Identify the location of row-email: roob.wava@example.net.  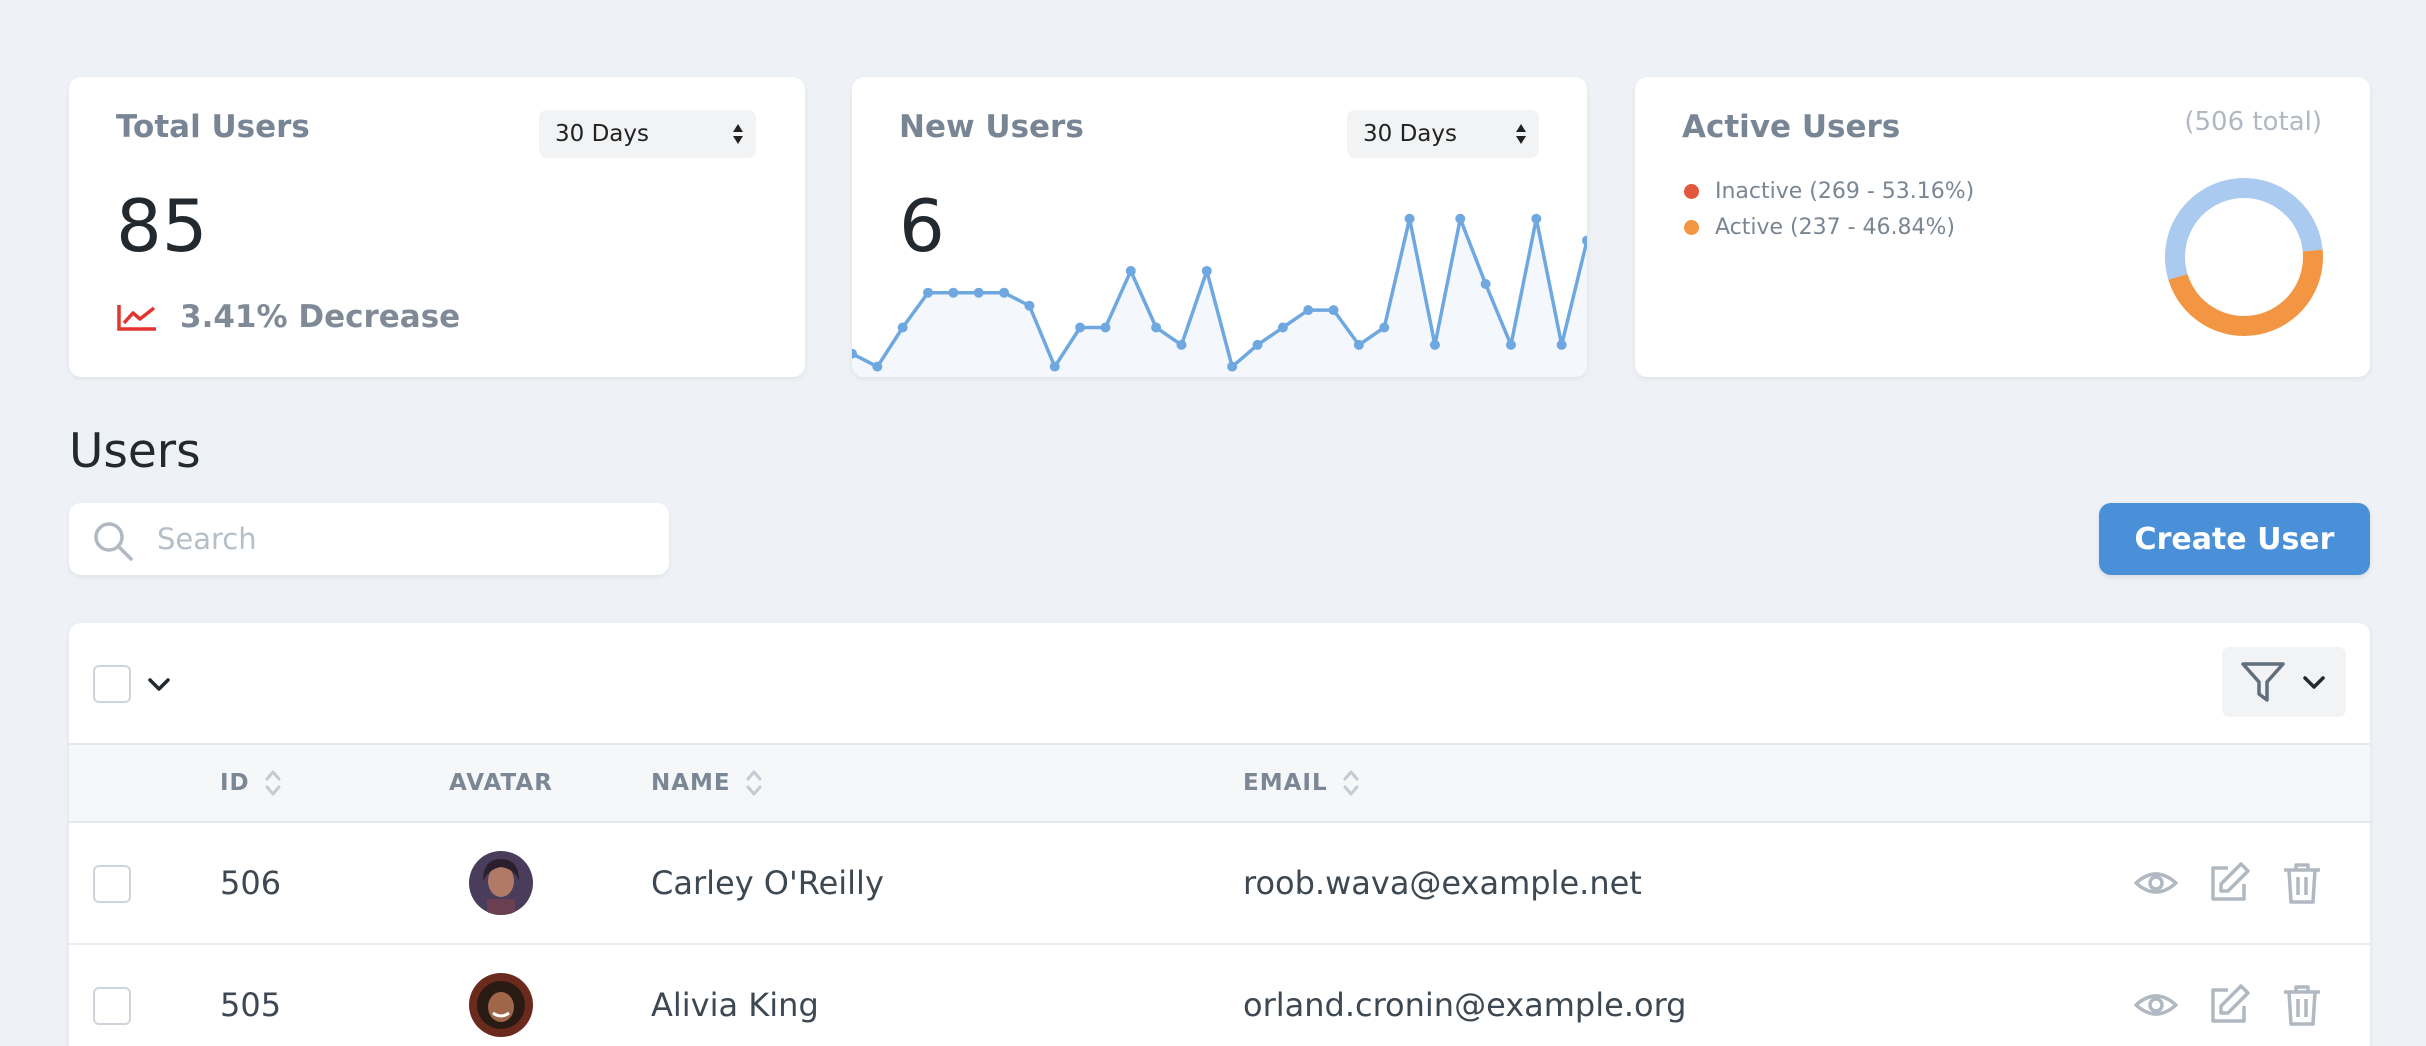
(1442, 883).